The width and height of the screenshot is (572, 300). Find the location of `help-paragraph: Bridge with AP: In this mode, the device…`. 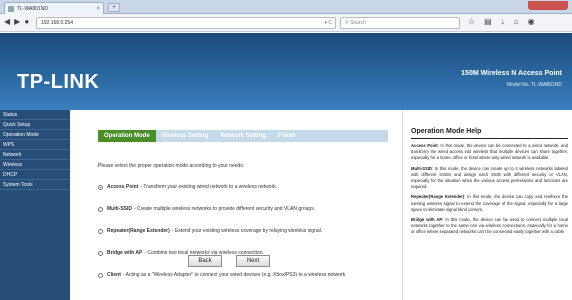

help-paragraph: Bridge with AP: In this mode, the device… is located at coordinates (489, 226).